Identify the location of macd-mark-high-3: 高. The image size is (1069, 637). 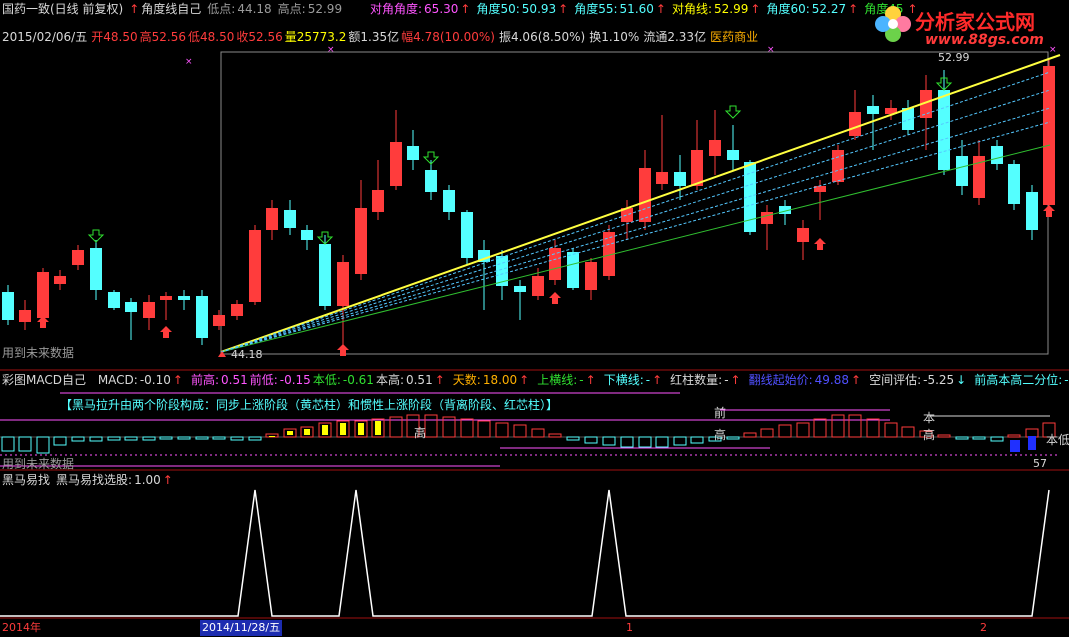
(929, 435).